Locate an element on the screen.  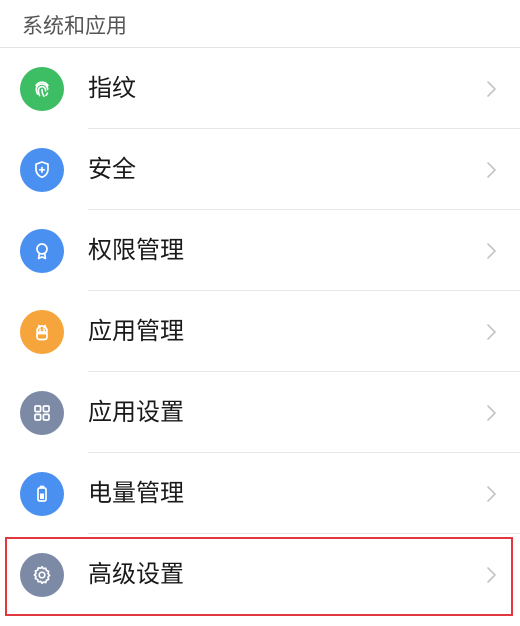
settings-item-label: 高级设置 is located at coordinates (136, 574).